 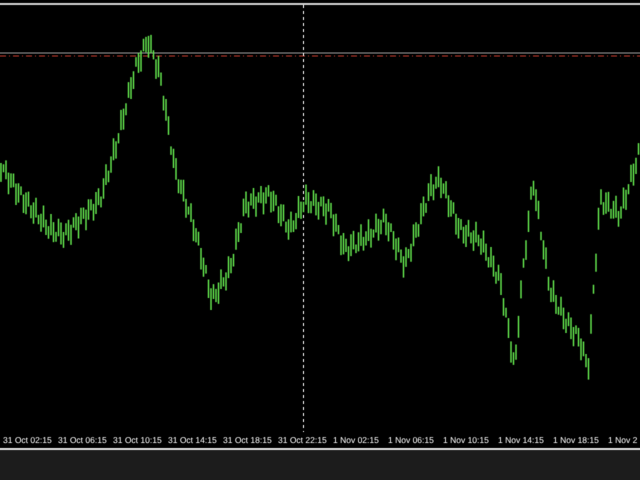 What do you see at coordinates (576, 440) in the screenshot?
I see `time-label: 1 Nov 18:15` at bounding box center [576, 440].